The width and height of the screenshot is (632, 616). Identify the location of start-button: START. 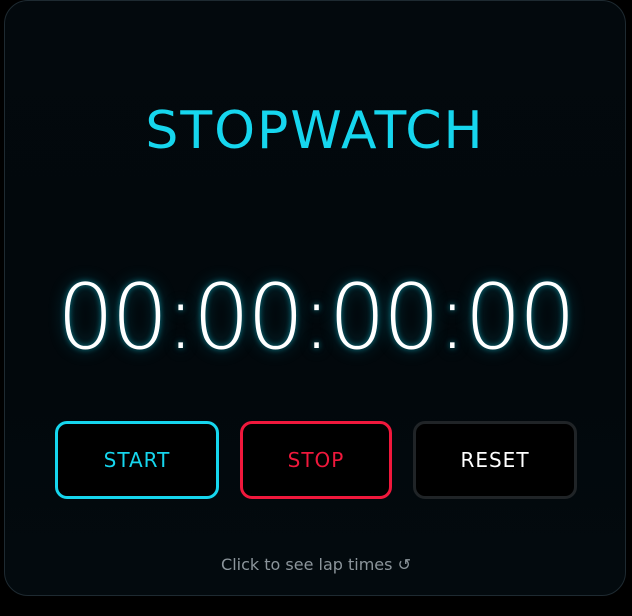
(137, 460).